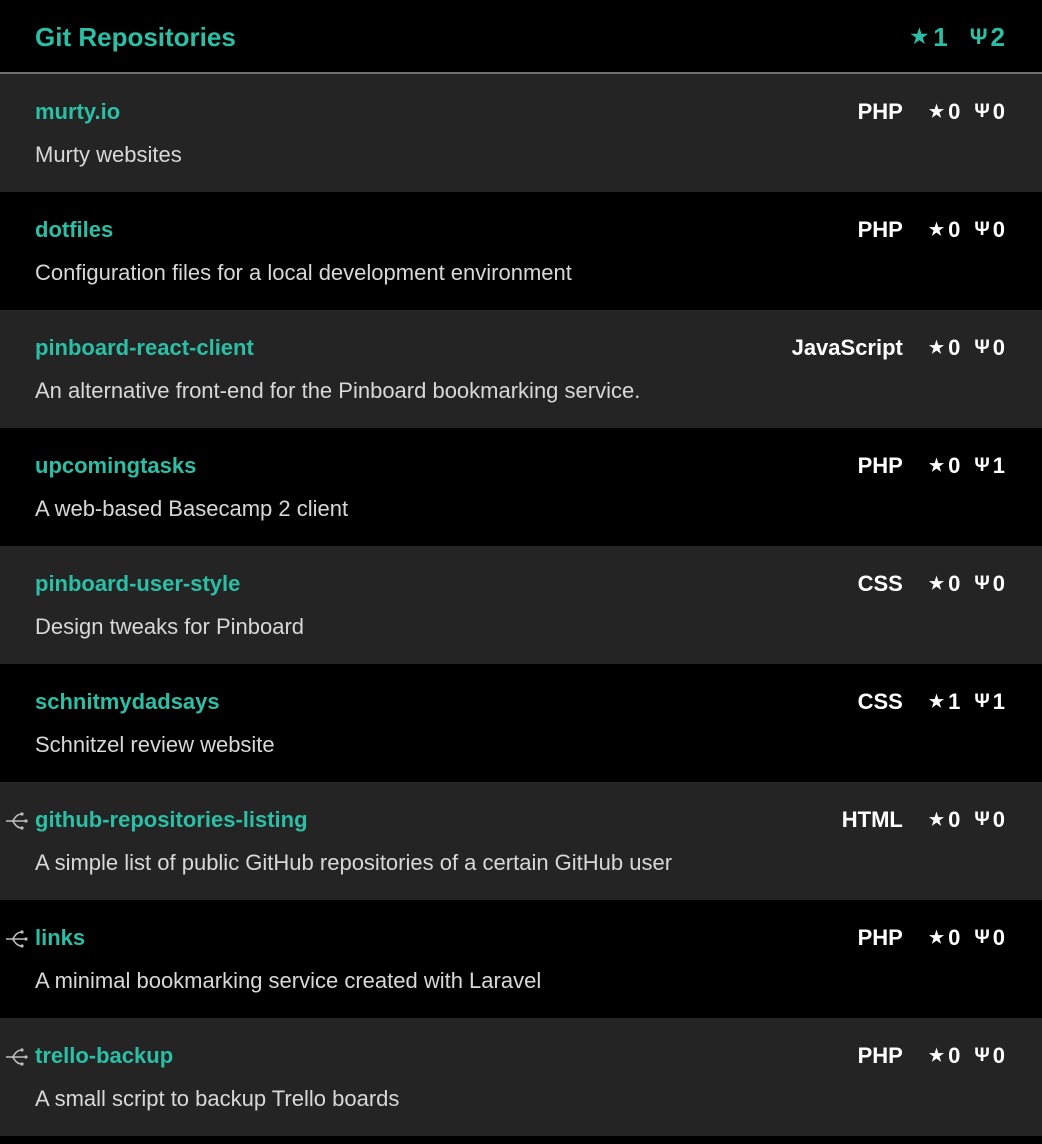 This screenshot has width=1042, height=1144. I want to click on total-forks-count: 2, so click(997, 37).